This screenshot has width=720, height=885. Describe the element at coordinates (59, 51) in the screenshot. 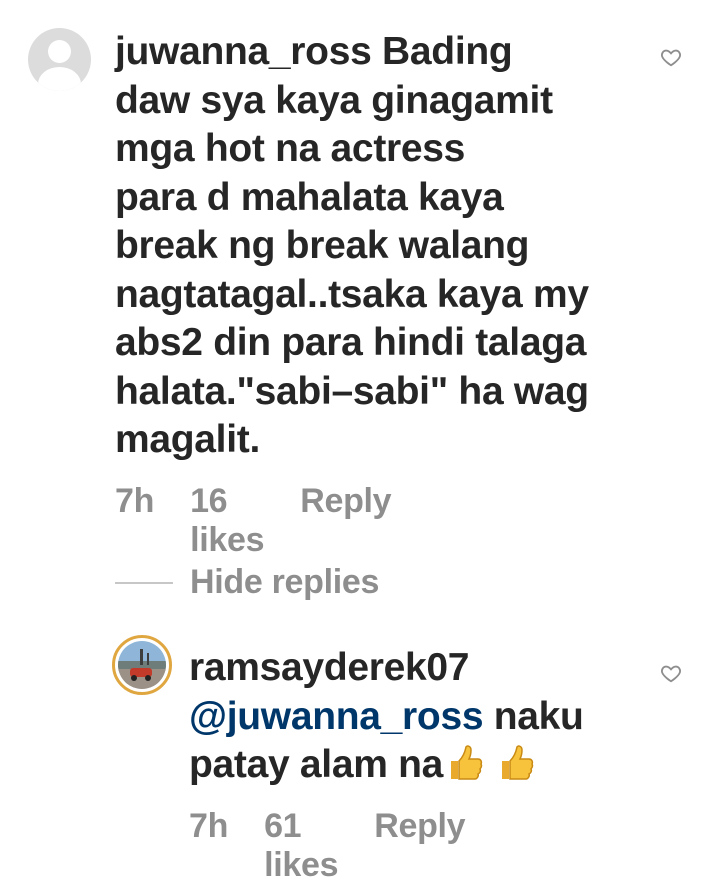

I see `avatar-head-shape` at that location.